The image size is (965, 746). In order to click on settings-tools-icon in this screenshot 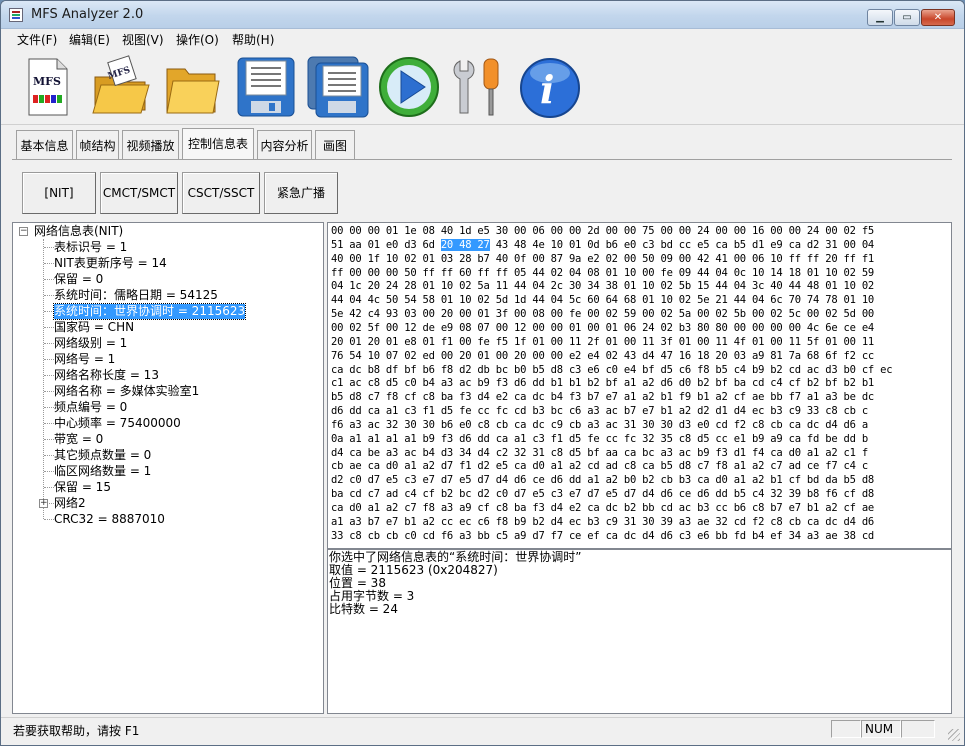, I will do `click(478, 87)`.